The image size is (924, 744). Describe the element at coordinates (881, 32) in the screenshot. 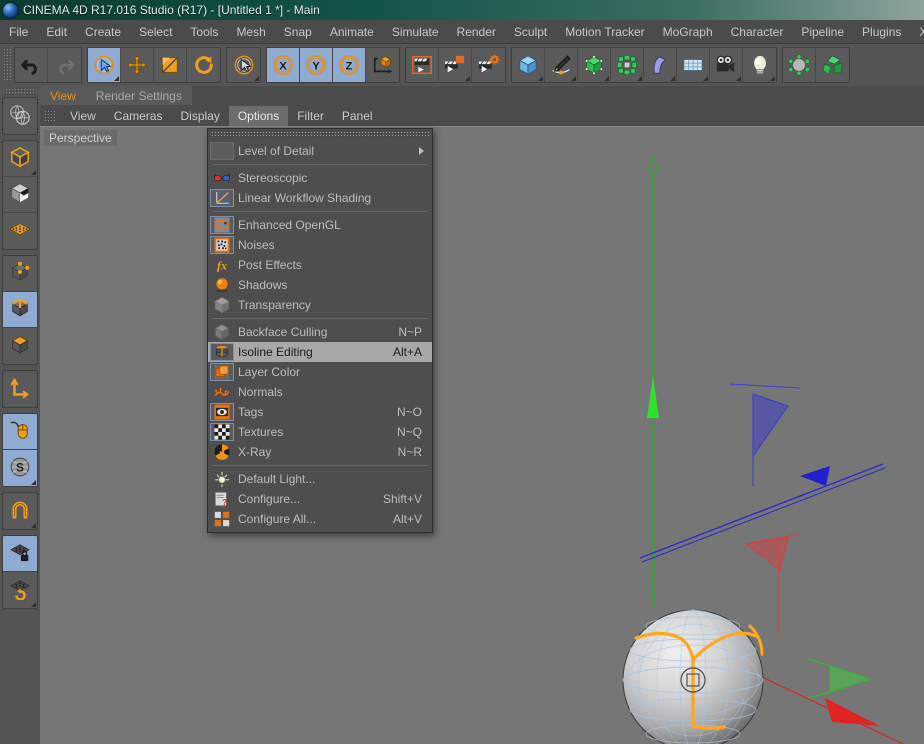

I see `menubar-item-plugins: Plugins` at that location.